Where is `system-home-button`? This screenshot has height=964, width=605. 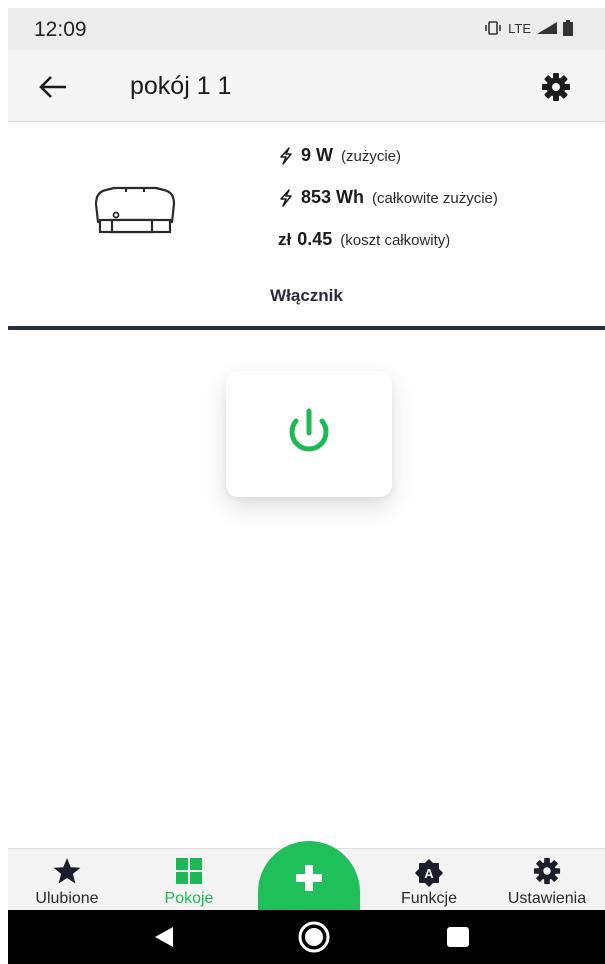
system-home-button is located at coordinates (314, 937).